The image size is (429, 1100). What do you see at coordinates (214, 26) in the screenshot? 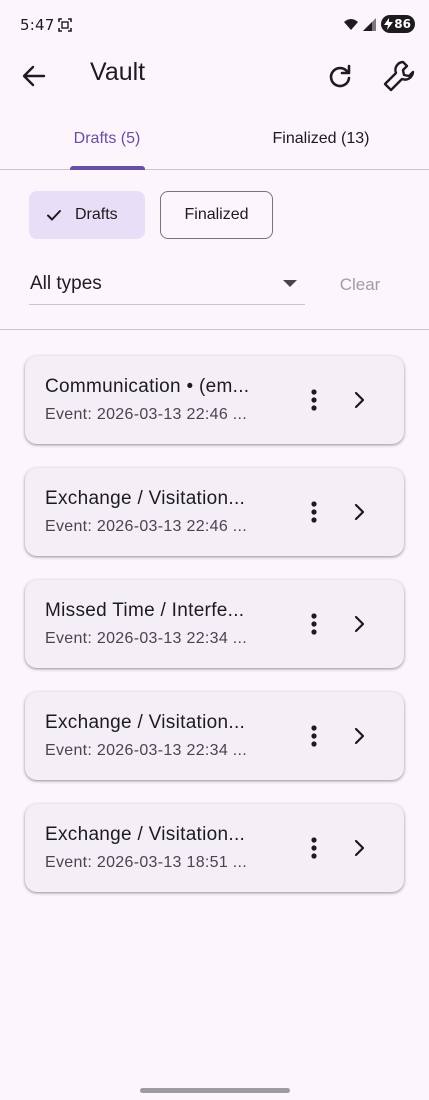
I see `status-bar: 5:47 86` at bounding box center [214, 26].